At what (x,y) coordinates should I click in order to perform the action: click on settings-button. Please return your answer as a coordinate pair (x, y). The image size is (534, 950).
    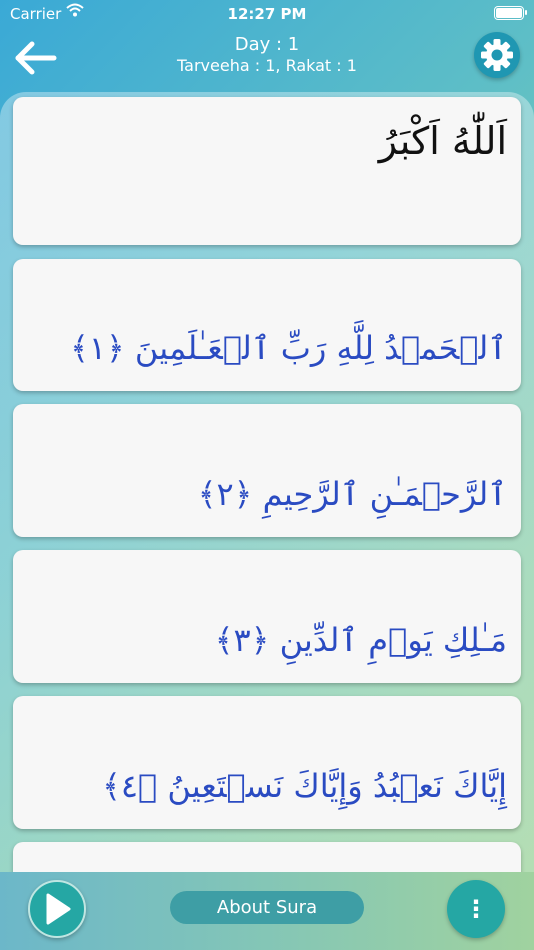
    Looking at the image, I should click on (497, 55).